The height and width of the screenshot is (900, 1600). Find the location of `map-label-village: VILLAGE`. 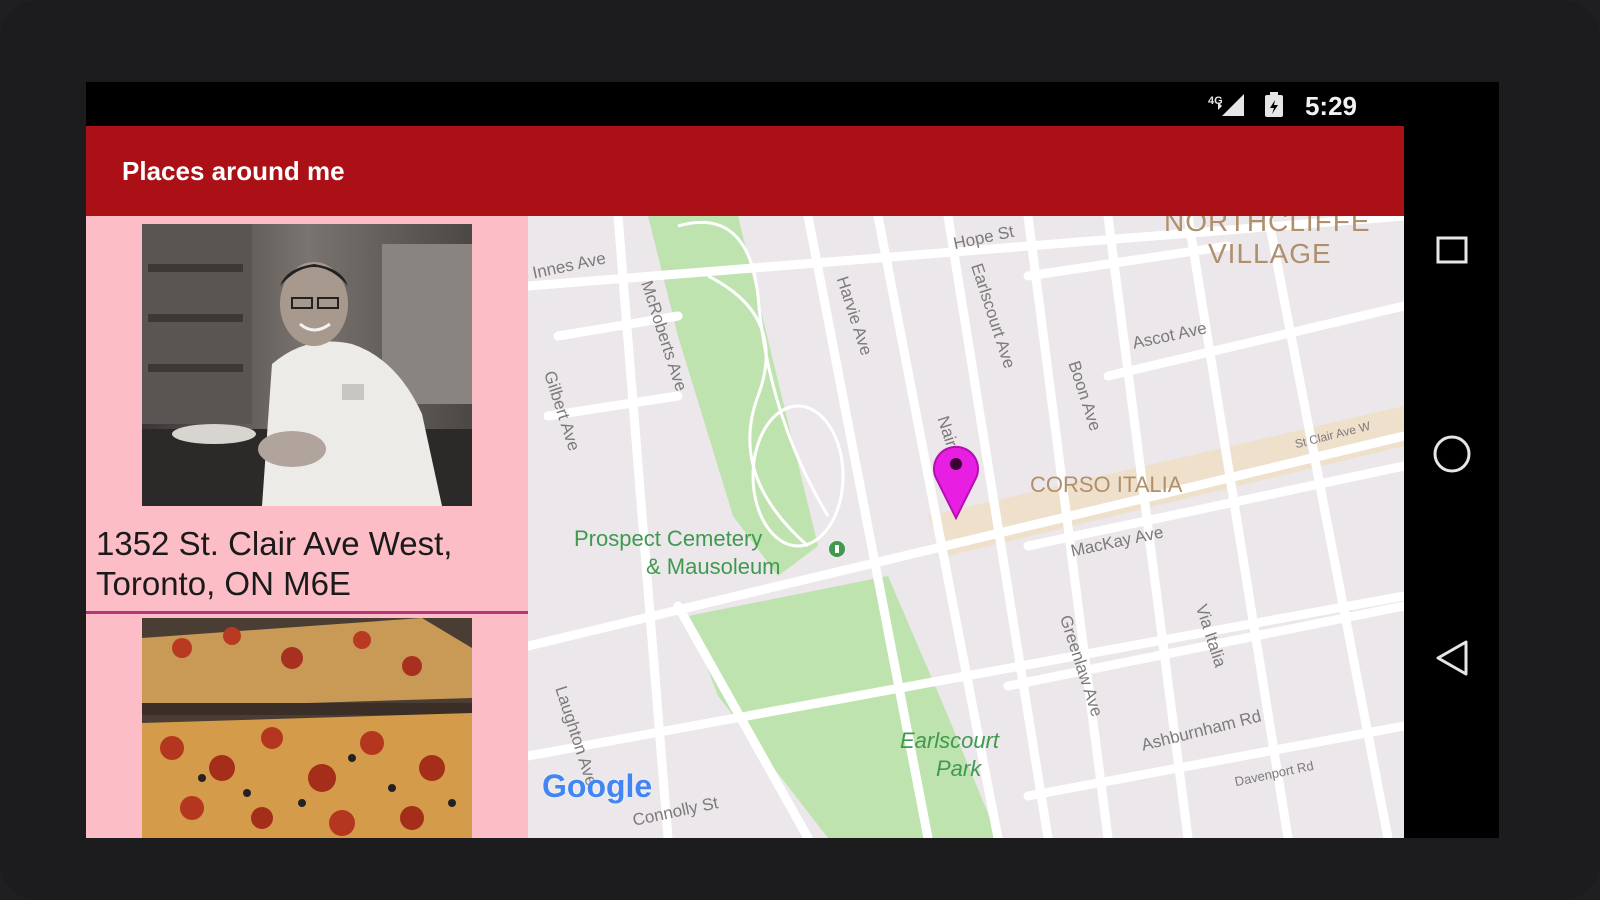

map-label-village: VILLAGE is located at coordinates (1270, 253).